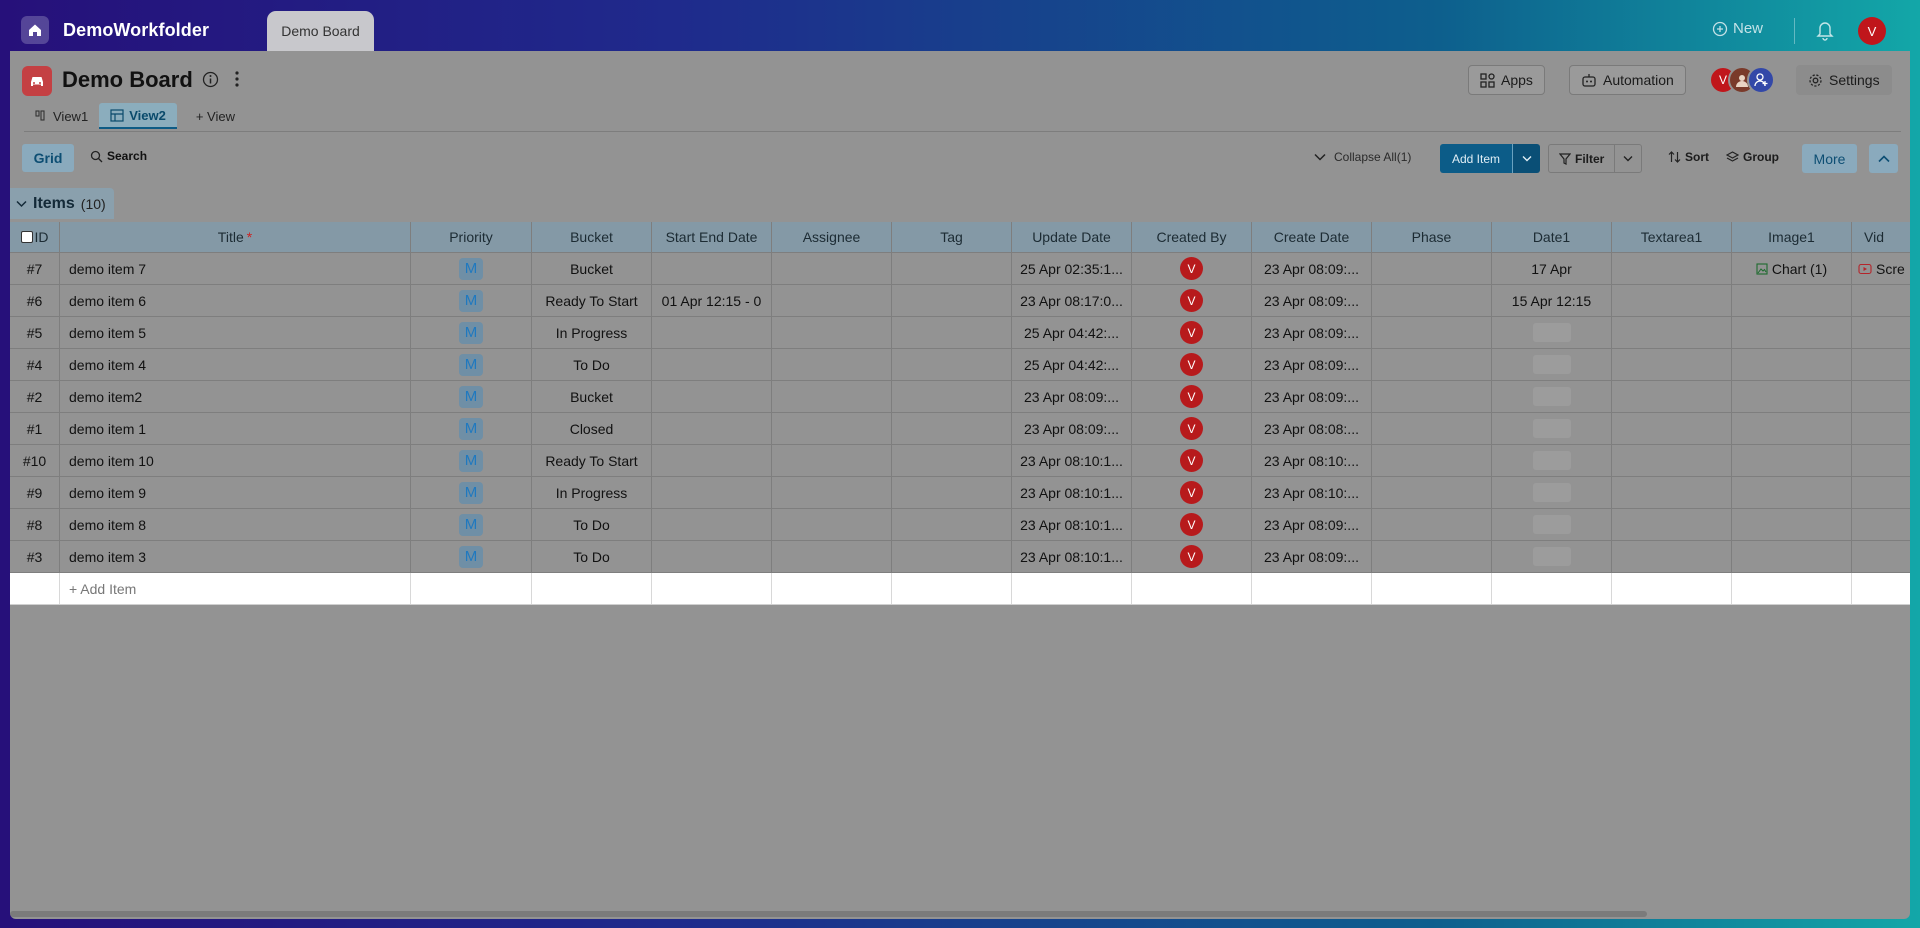 The width and height of the screenshot is (1920, 928). I want to click on column-header-bucket: Bucket, so click(592, 237).